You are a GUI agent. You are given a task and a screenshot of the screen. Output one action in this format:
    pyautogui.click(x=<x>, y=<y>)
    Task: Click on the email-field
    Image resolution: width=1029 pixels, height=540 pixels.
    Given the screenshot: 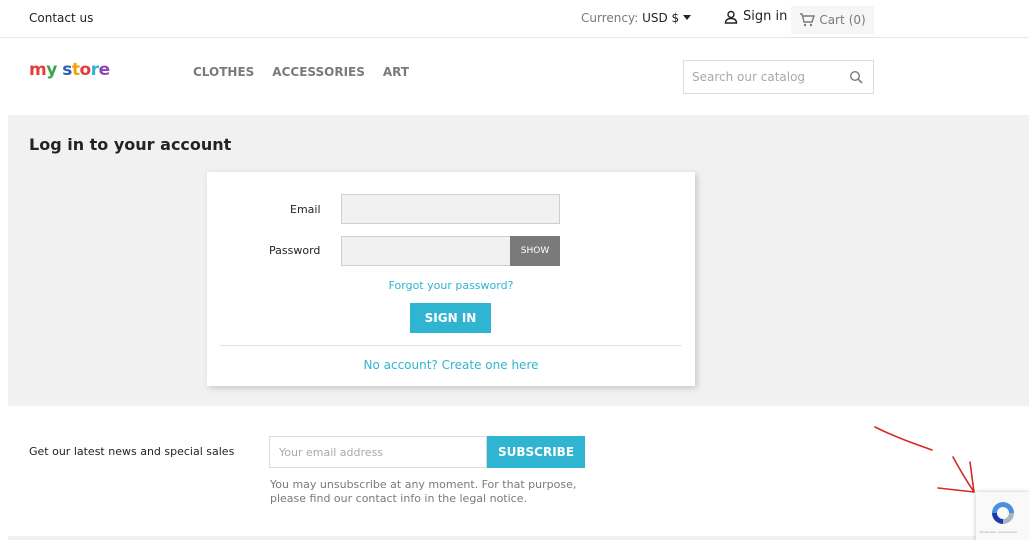 What is the action you would take?
    pyautogui.click(x=450, y=209)
    